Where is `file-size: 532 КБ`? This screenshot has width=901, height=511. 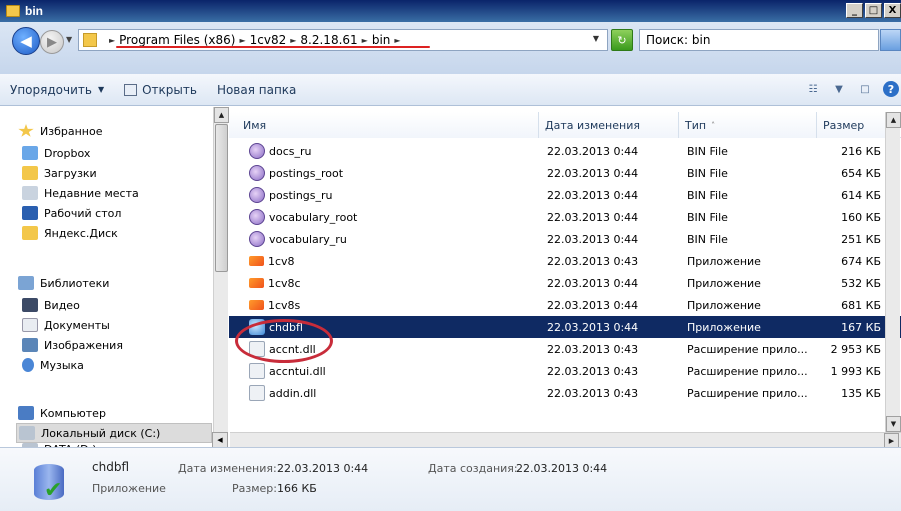 file-size: 532 КБ is located at coordinates (861, 283).